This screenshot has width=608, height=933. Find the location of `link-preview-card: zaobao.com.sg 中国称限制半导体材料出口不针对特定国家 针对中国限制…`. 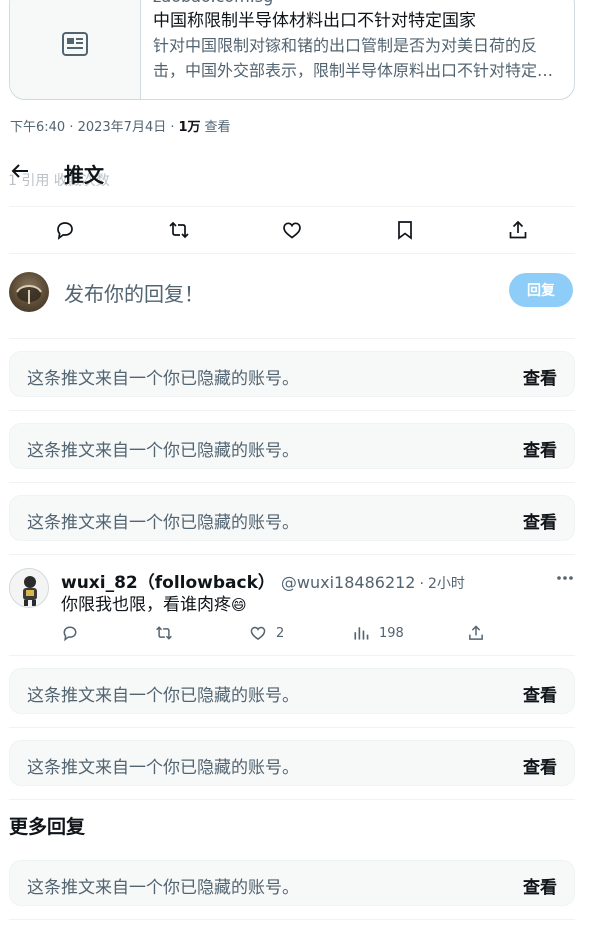

link-preview-card: zaobao.com.sg 中国称限制半导体材料出口不针对特定国家 针对中国限制… is located at coordinates (292, 50).